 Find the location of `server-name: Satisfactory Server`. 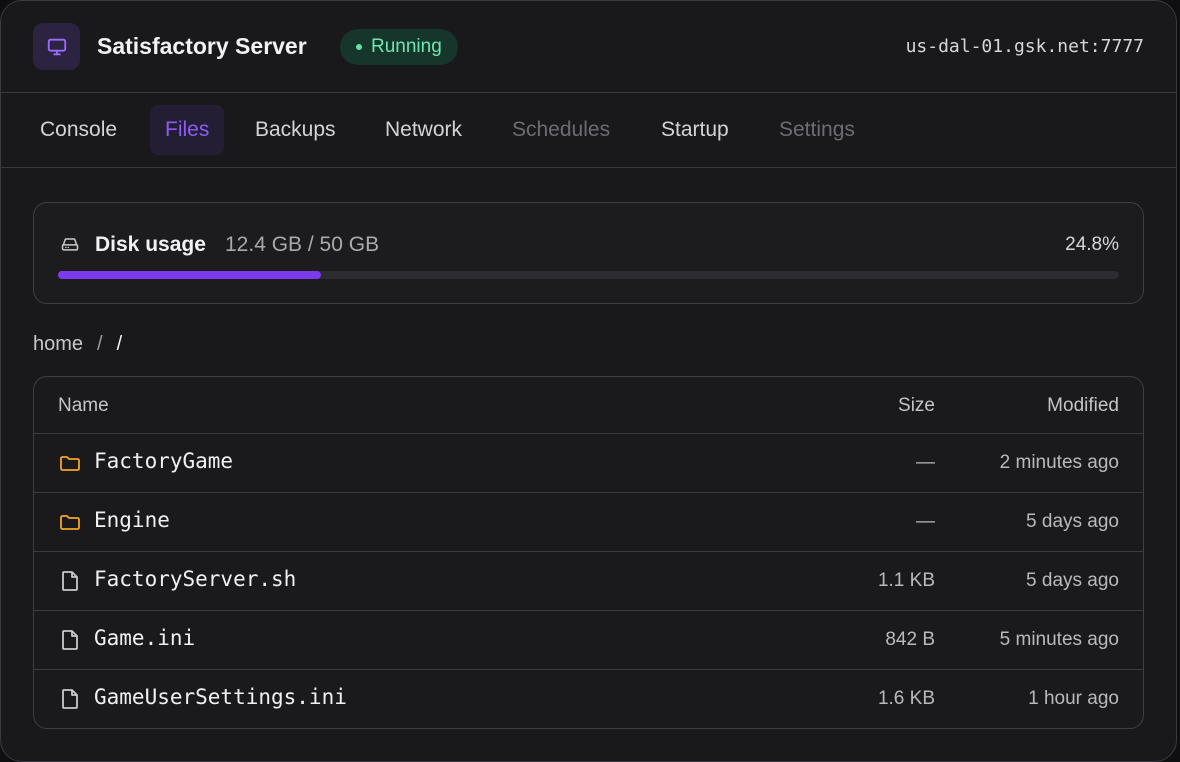

server-name: Satisfactory Server is located at coordinates (202, 46).